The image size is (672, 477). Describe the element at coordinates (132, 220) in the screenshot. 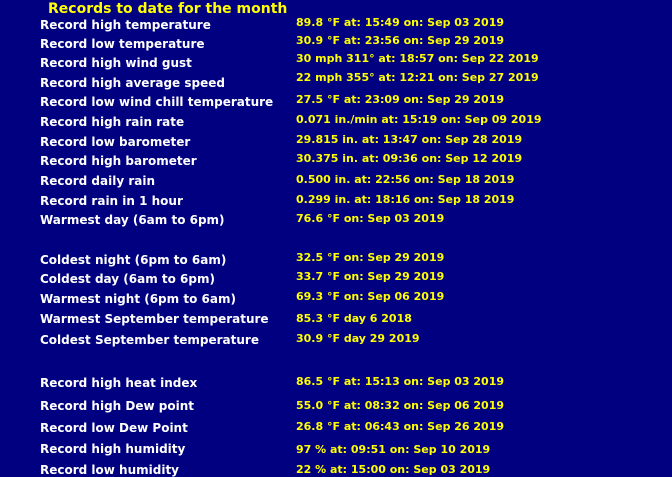

I see `record-label: Warmest day (6am to 6pm)` at that location.